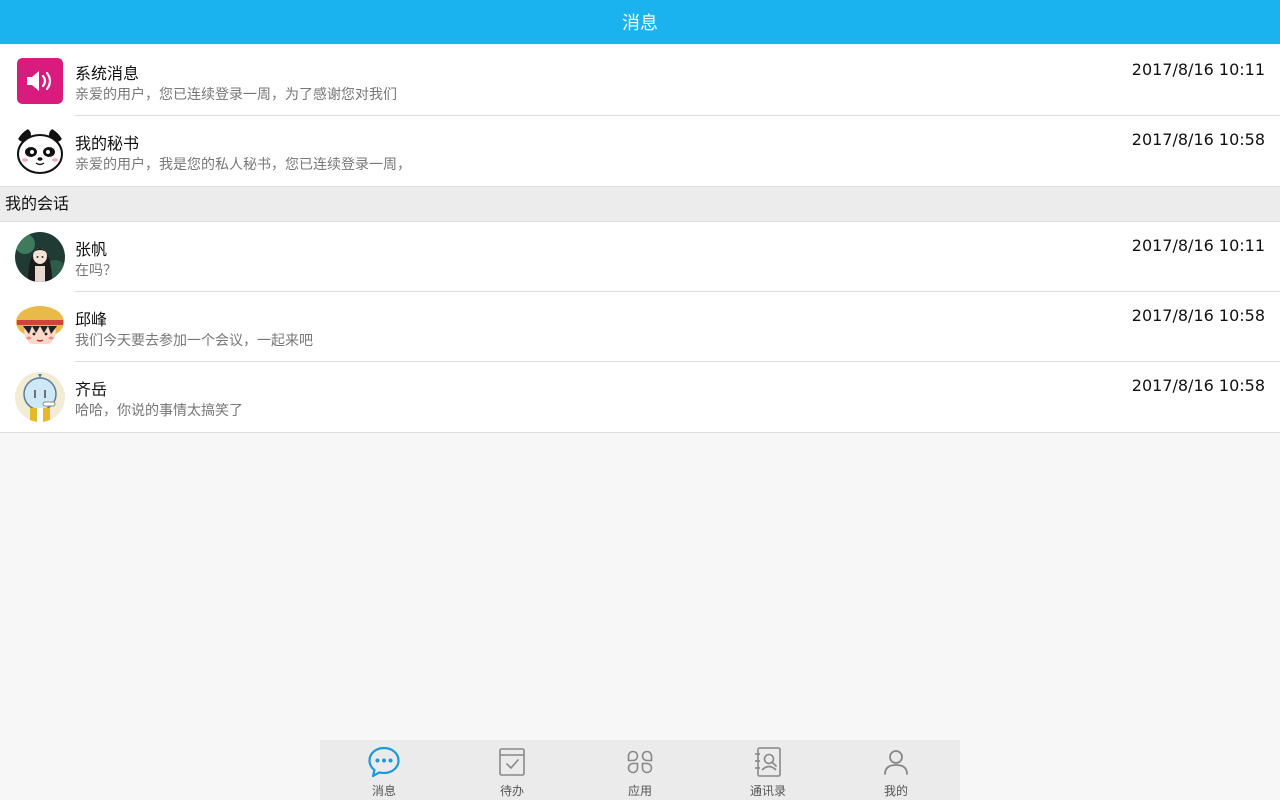 The image size is (1280, 800). Describe the element at coordinates (767, 791) in the screenshot. I see `tab-label: 通讯录` at that location.